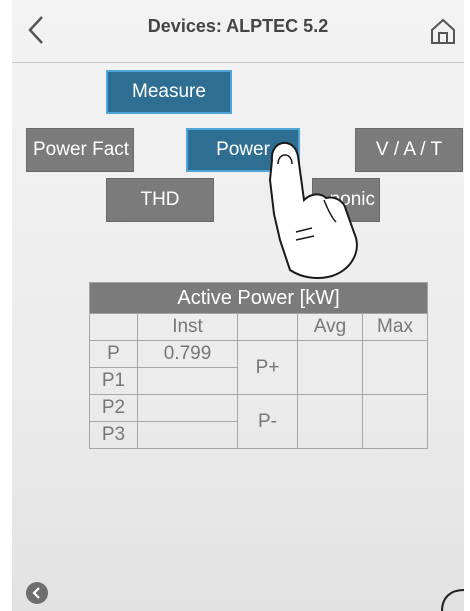  Describe the element at coordinates (330, 421) in the screenshot. I see `p-minus-avg` at that location.